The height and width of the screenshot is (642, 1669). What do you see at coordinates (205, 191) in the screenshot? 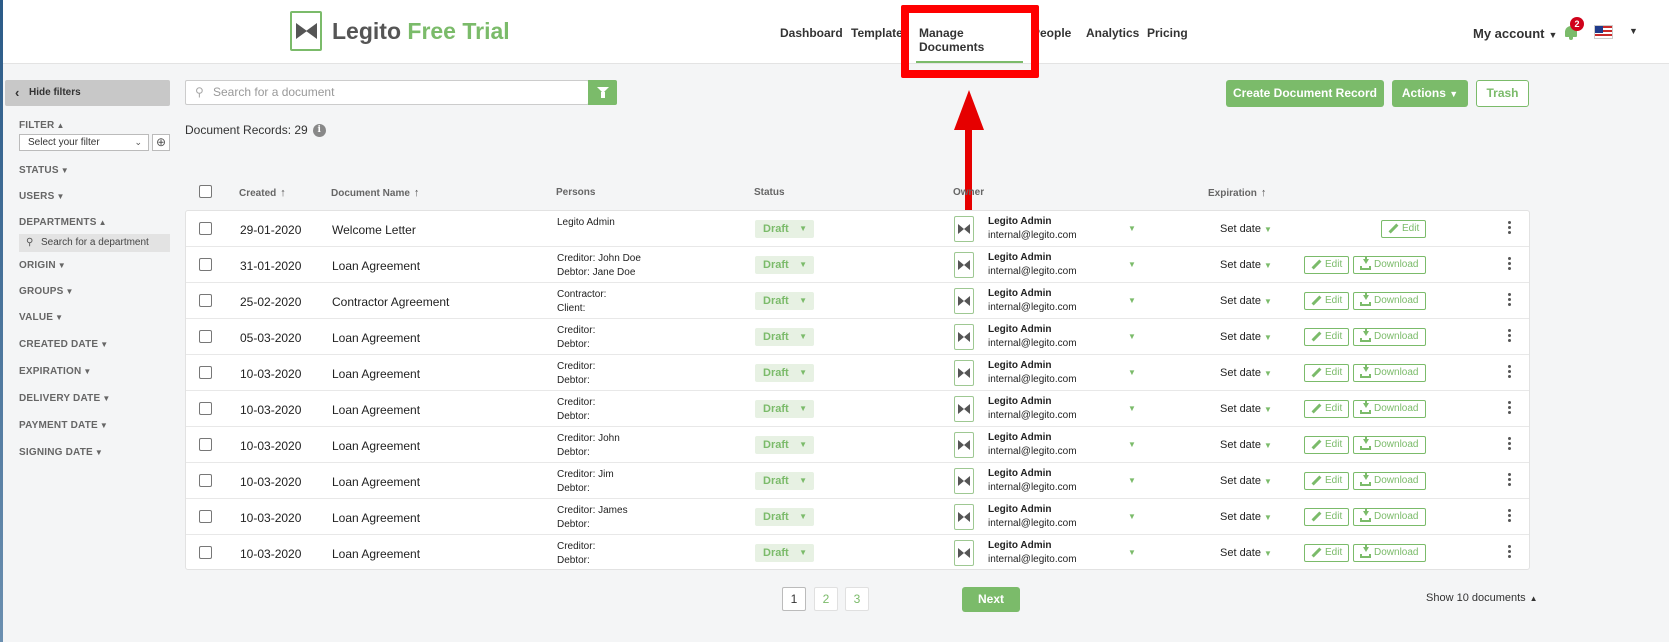
I see `select-all-checkbox` at bounding box center [205, 191].